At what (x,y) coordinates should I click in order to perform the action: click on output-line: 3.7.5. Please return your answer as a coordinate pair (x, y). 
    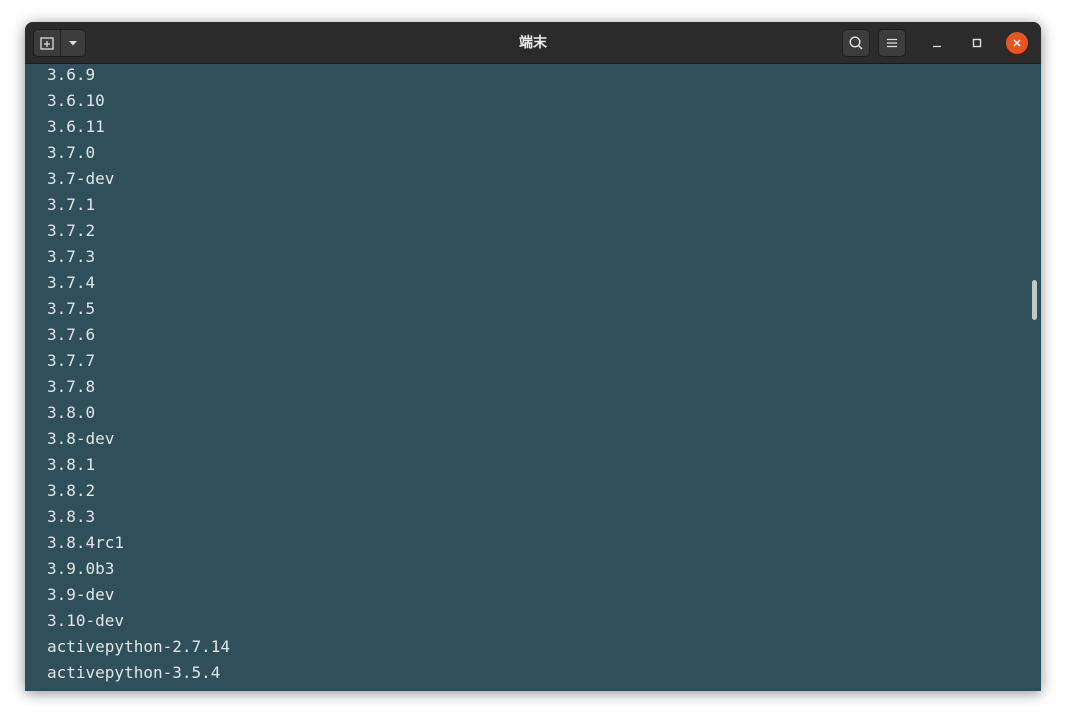
    Looking at the image, I should click on (71, 308).